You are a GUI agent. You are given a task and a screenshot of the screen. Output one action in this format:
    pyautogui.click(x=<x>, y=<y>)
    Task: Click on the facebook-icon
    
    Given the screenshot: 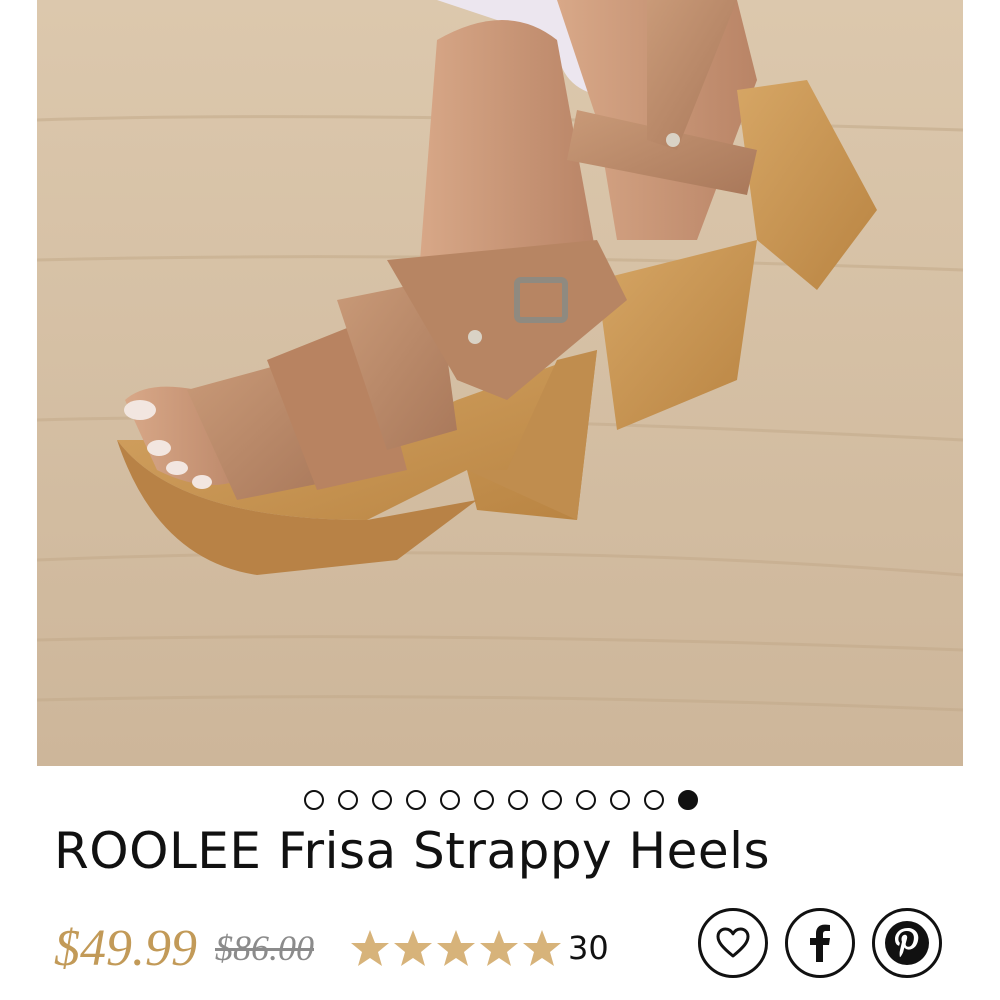 What is the action you would take?
    pyautogui.click(x=820, y=943)
    